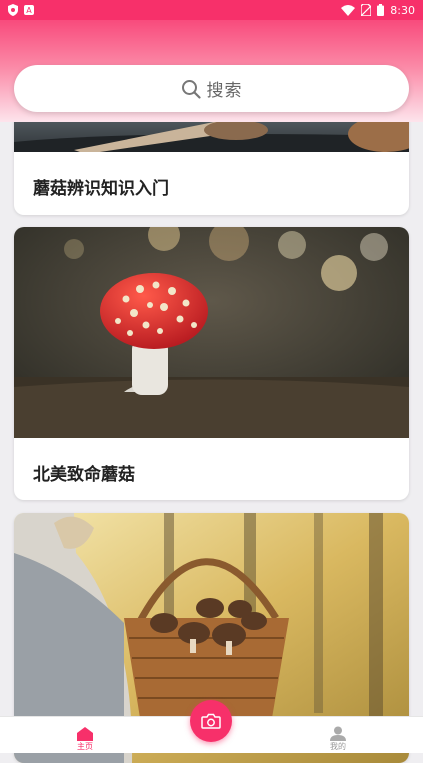 The height and width of the screenshot is (763, 423). What do you see at coordinates (366, 10) in the screenshot?
I see `no-sim-icon` at bounding box center [366, 10].